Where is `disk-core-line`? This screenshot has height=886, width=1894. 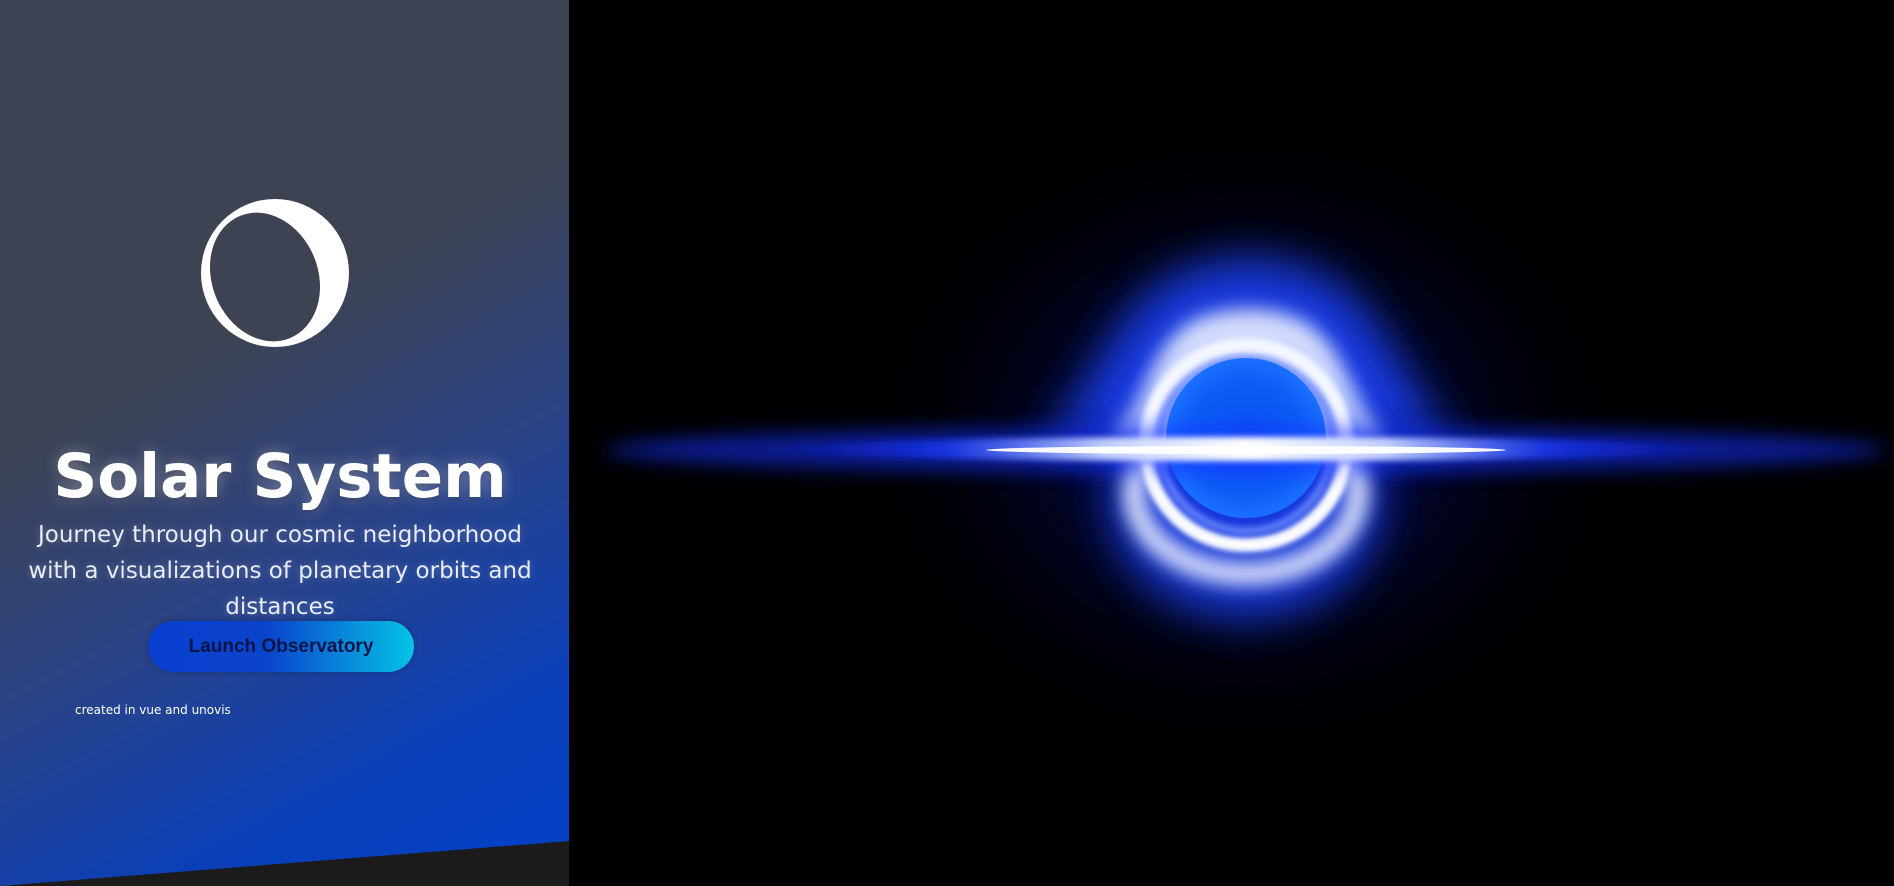
disk-core-line is located at coordinates (1246, 450).